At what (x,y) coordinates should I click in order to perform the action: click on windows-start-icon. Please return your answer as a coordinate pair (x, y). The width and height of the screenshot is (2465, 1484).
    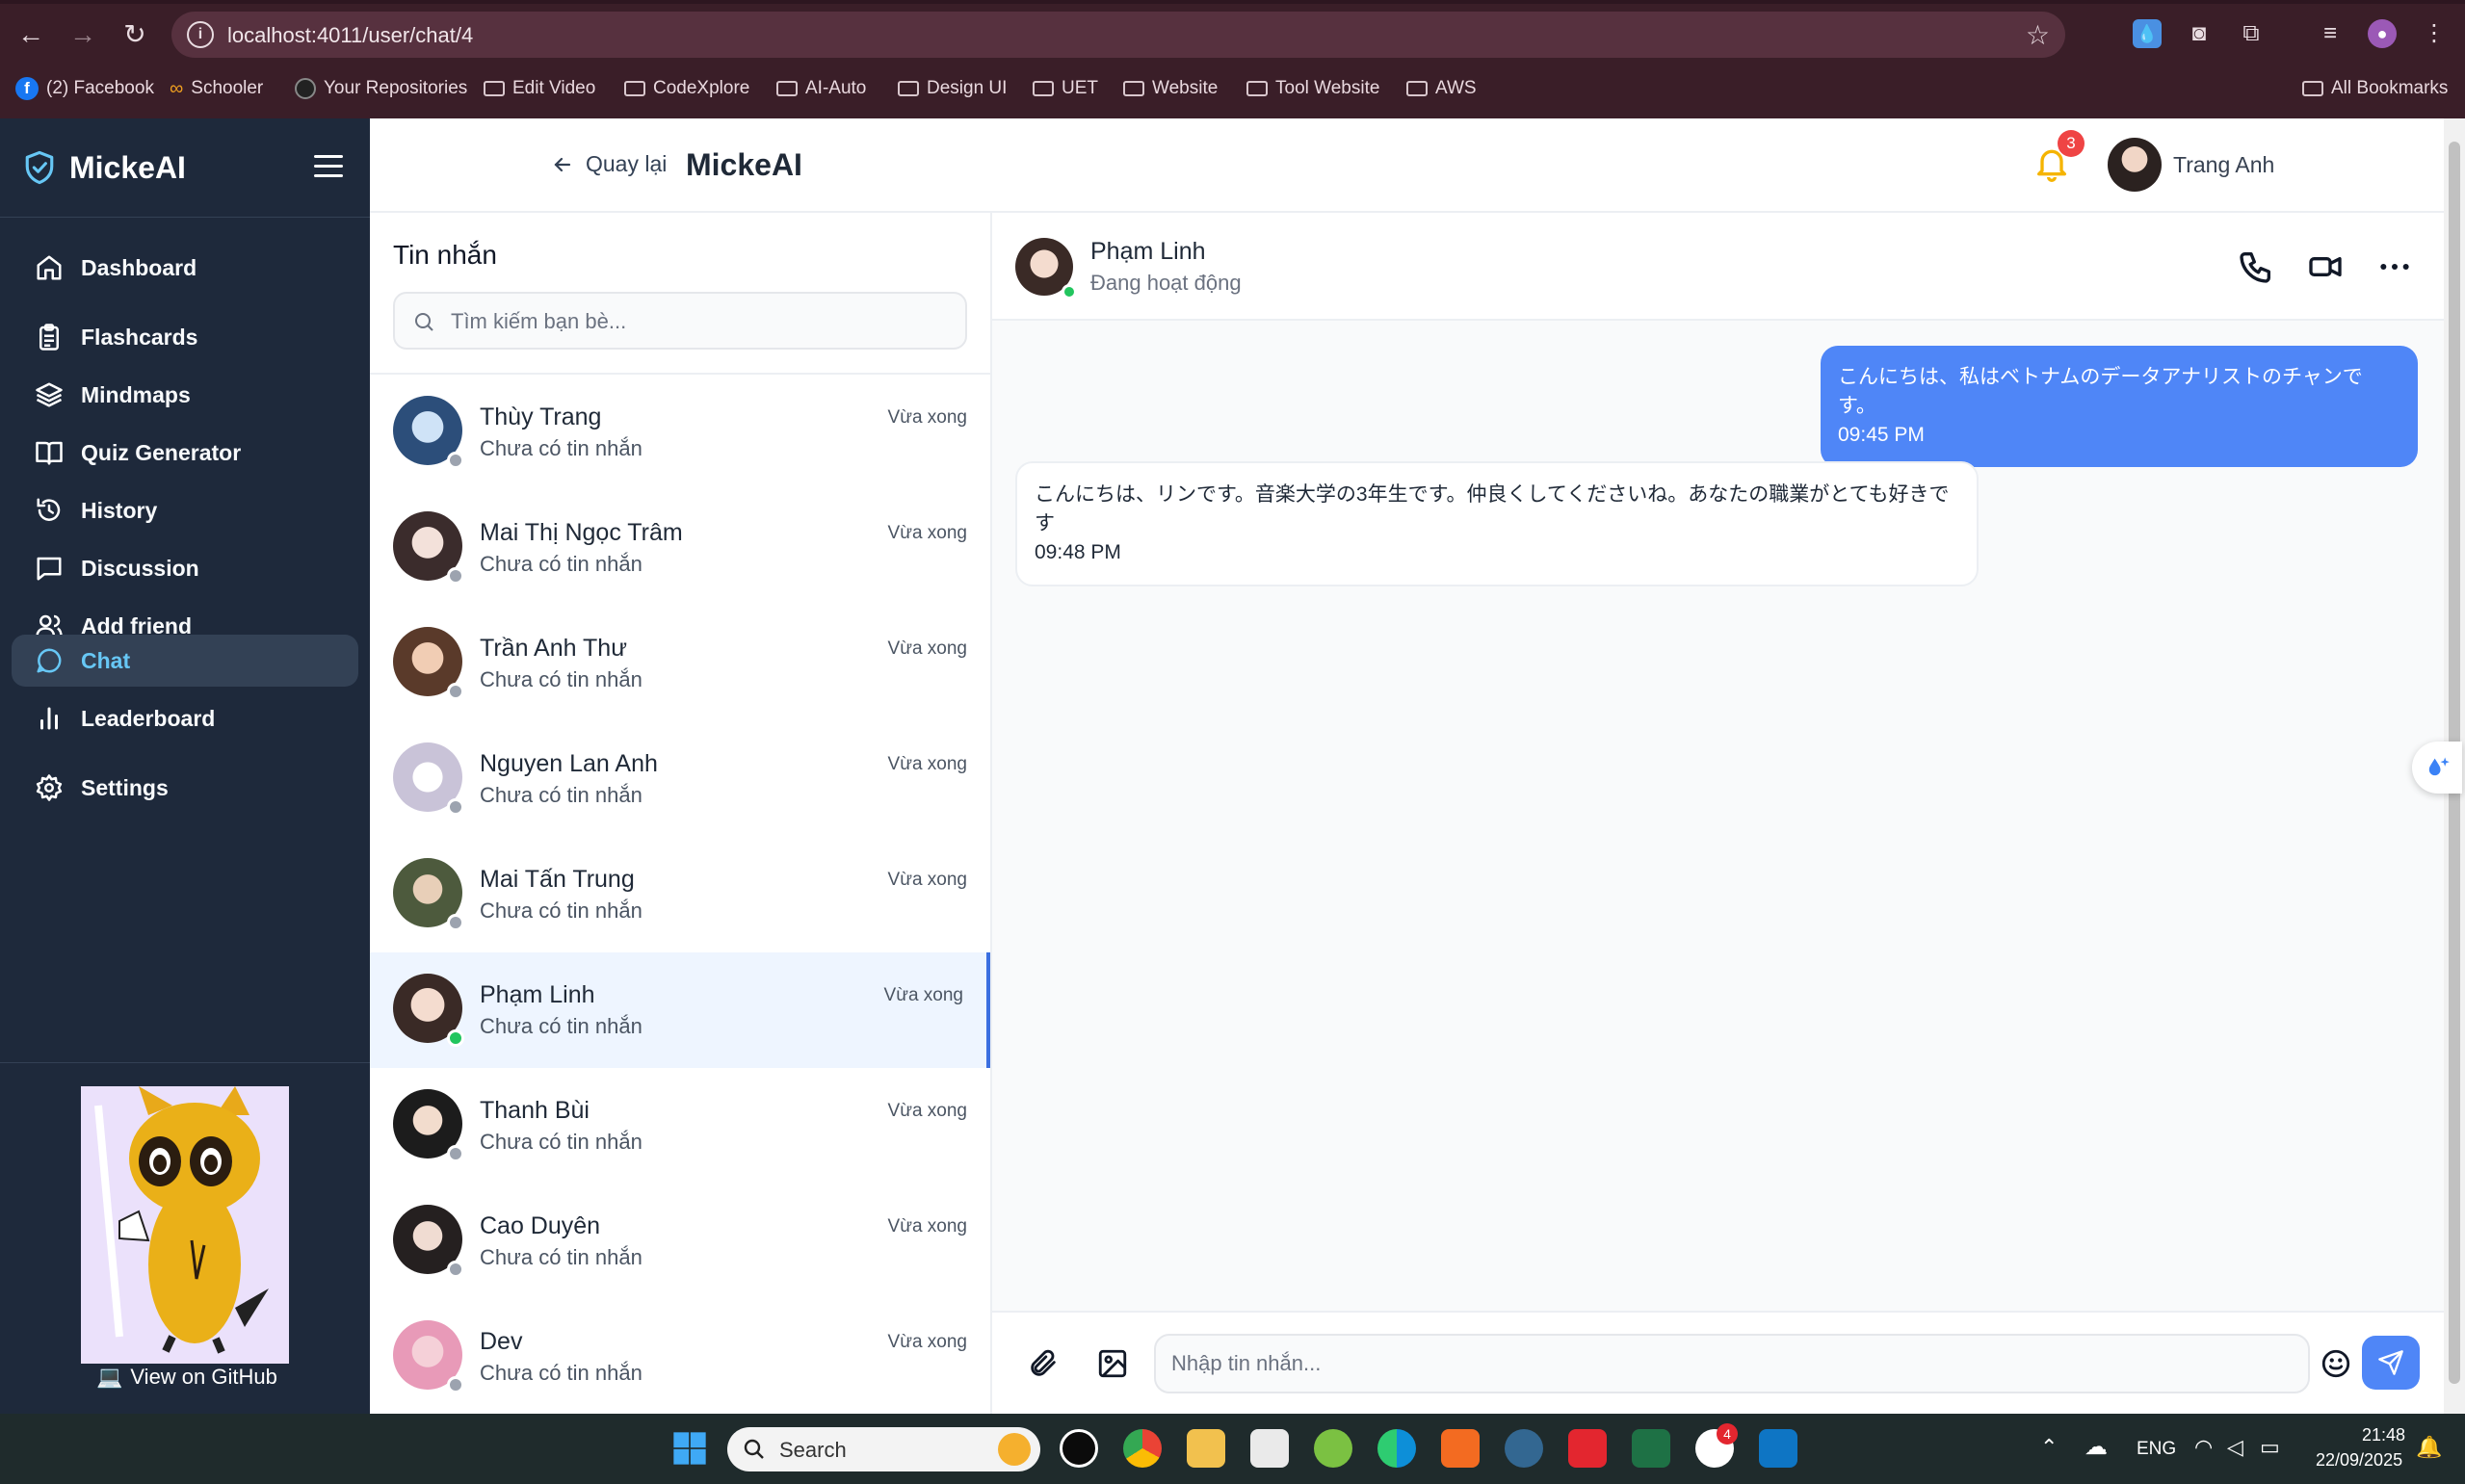
    Looking at the image, I should click on (689, 1449).